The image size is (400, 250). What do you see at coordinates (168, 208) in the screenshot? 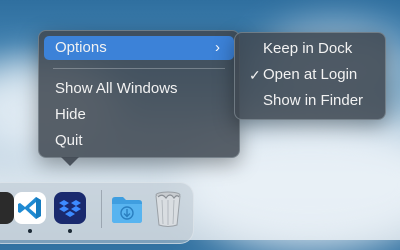
I see `trash-icon` at bounding box center [168, 208].